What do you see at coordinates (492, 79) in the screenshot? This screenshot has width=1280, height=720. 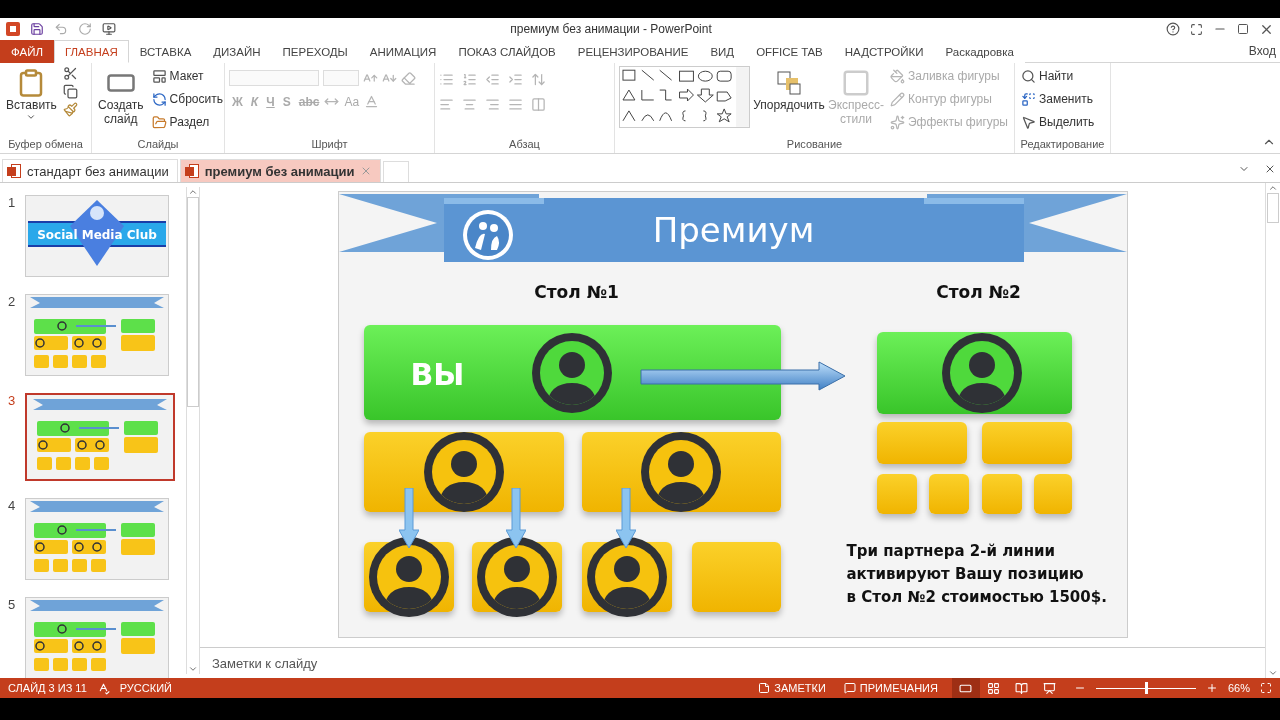 I see `decrease-indent-icon` at bounding box center [492, 79].